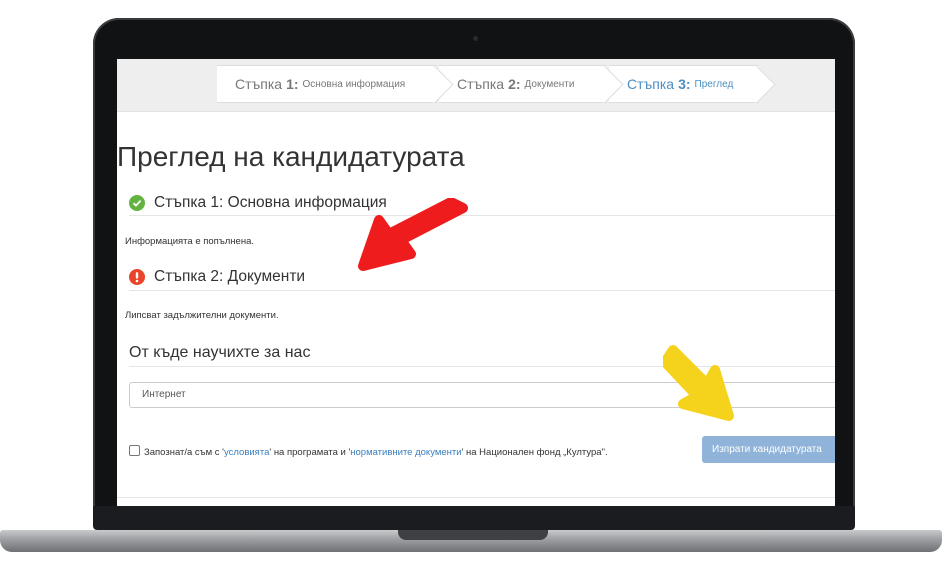  What do you see at coordinates (651, 84) in the screenshot?
I see `wizard-step-3-name: Стъпка` at bounding box center [651, 84].